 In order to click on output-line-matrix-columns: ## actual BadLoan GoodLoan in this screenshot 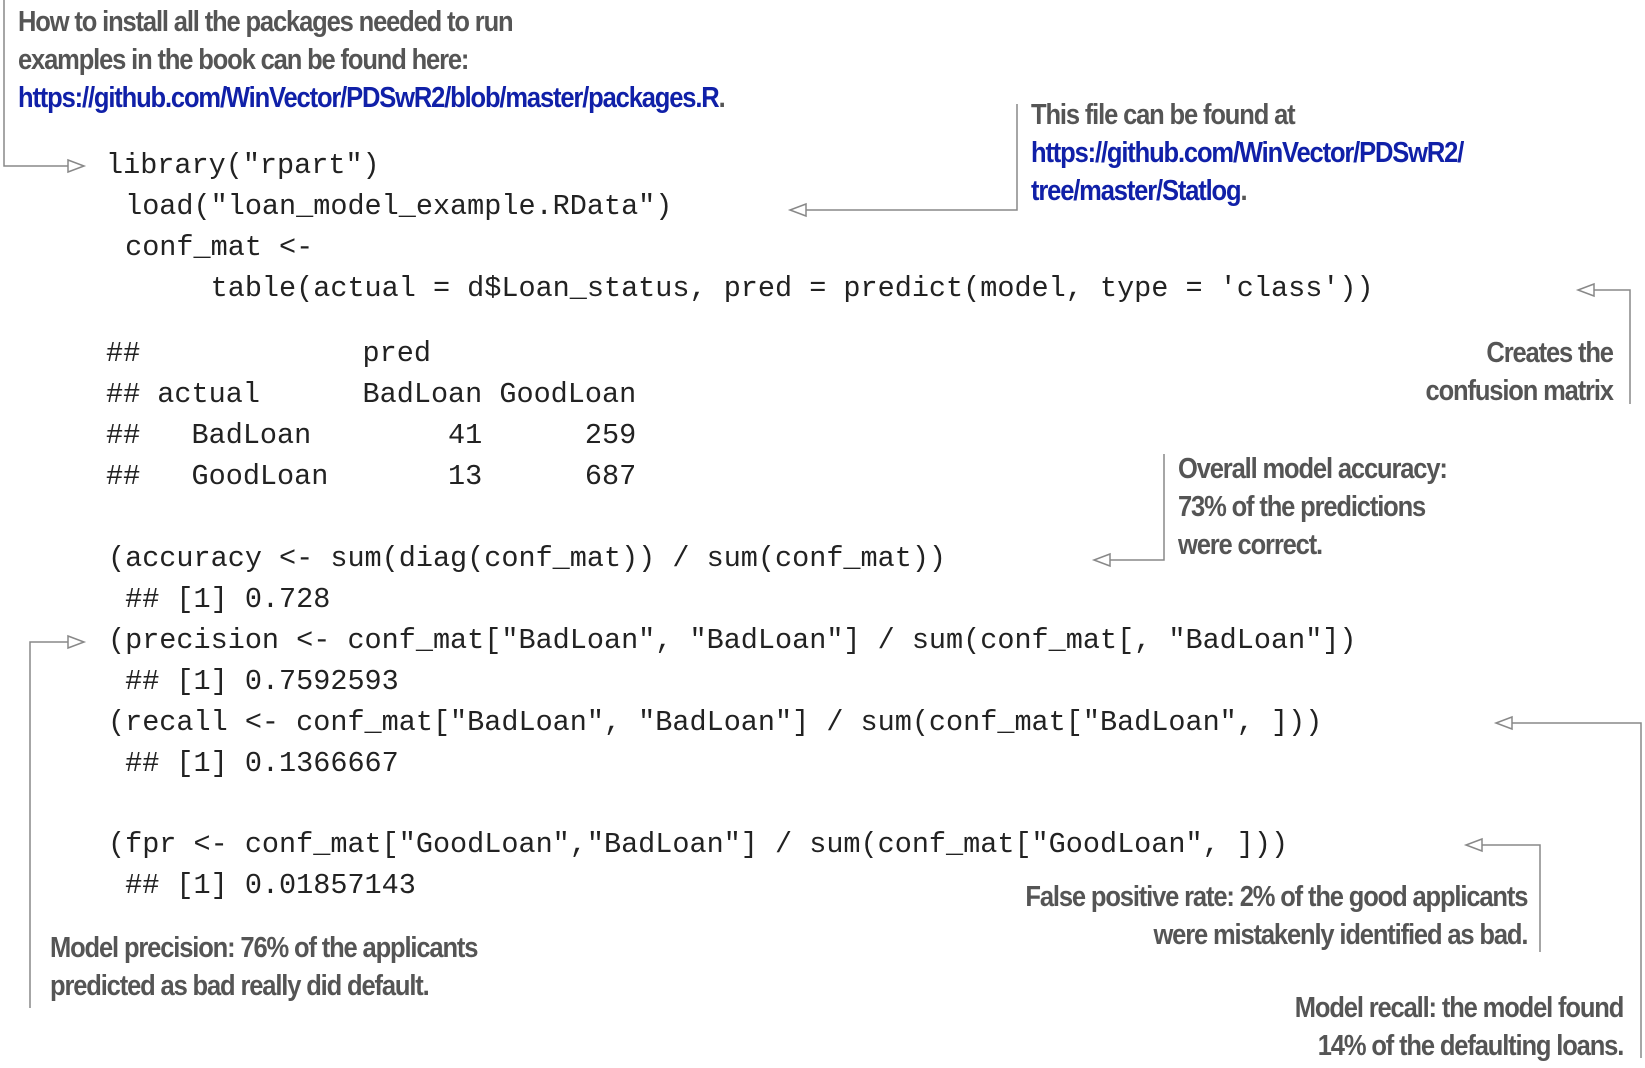, I will do `click(371, 394)`.